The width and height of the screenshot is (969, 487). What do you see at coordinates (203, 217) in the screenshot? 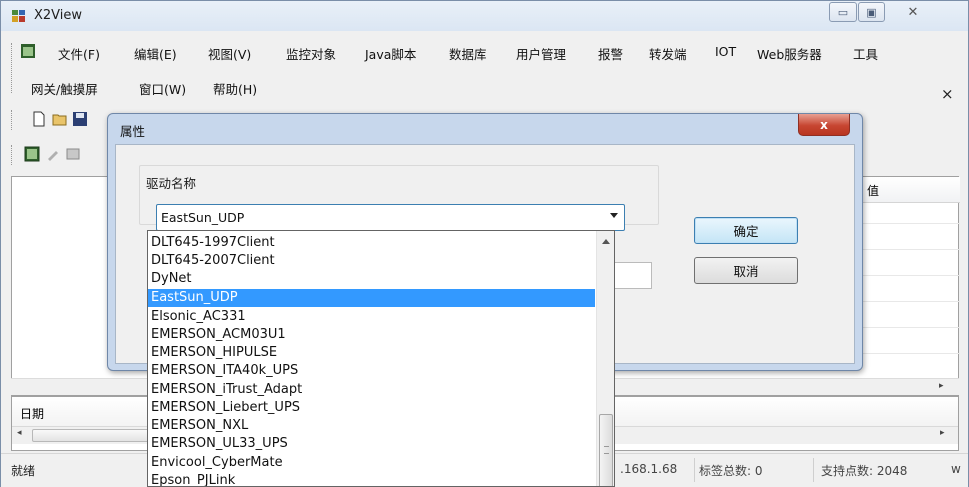
I see `driver-name-value: EastSun_UDP` at bounding box center [203, 217].